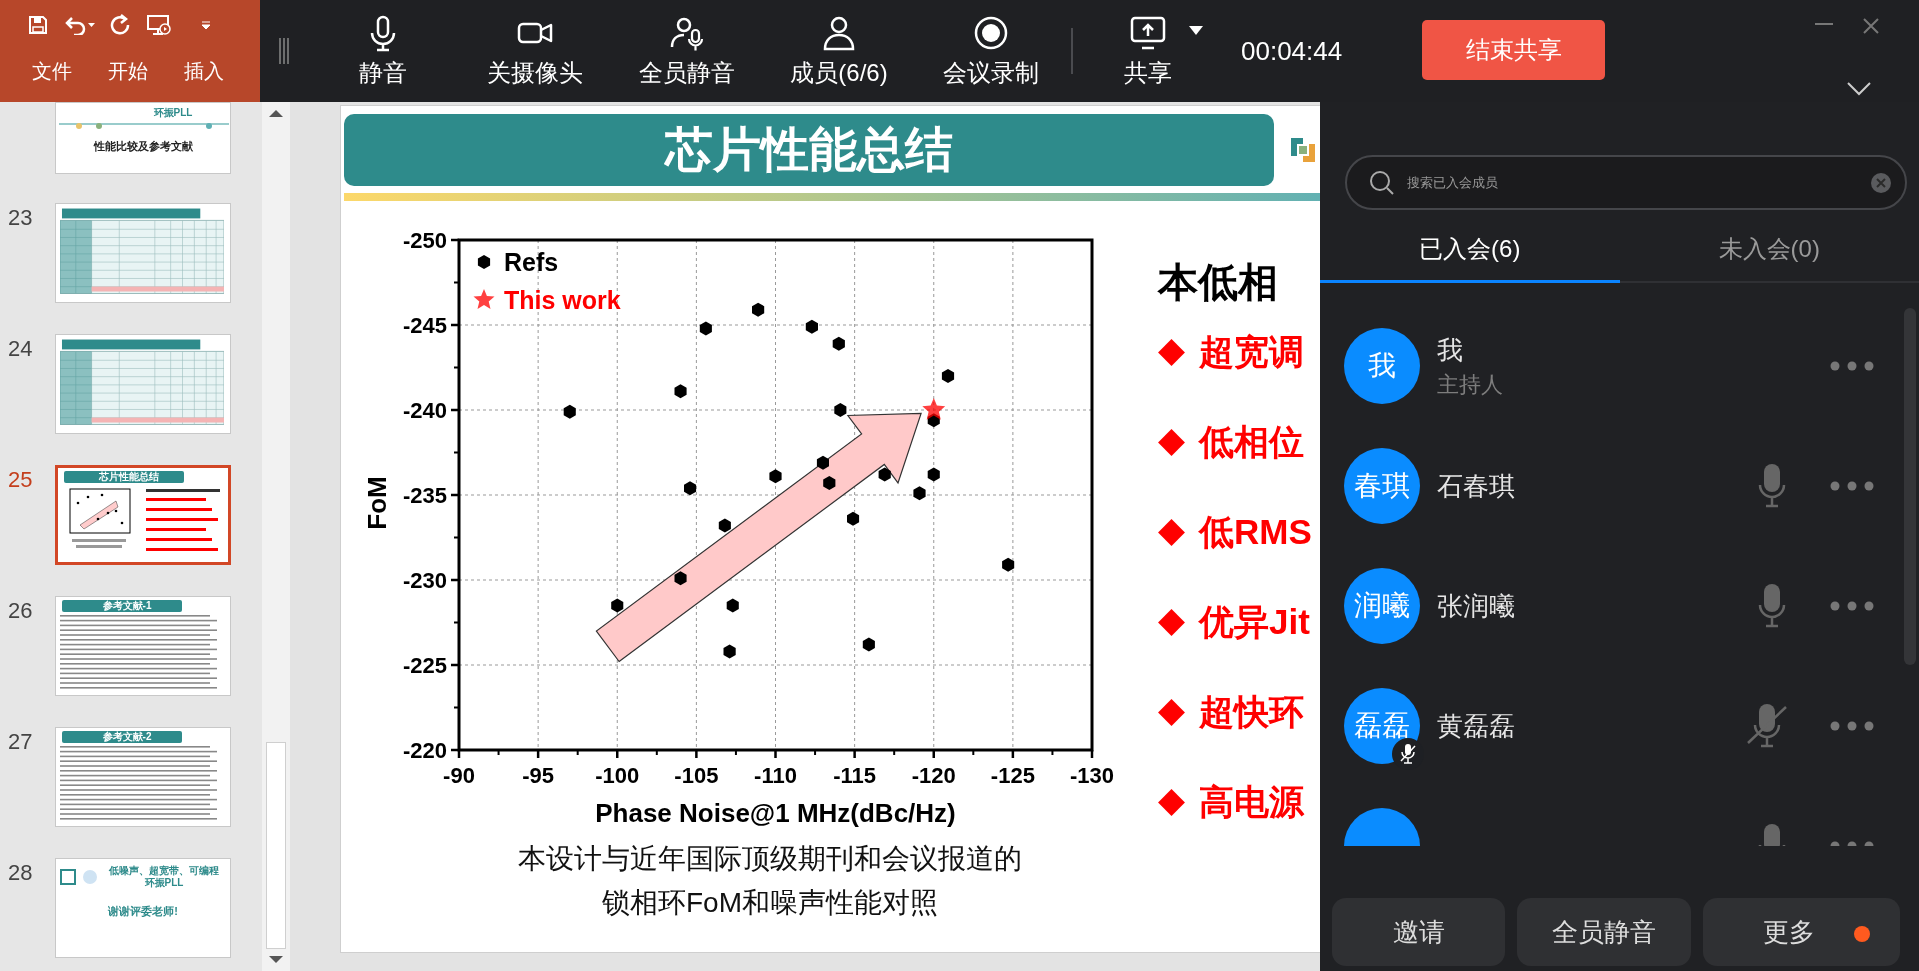 This screenshot has width=1919, height=971. I want to click on ribbon-tab: 文件, so click(52, 71).